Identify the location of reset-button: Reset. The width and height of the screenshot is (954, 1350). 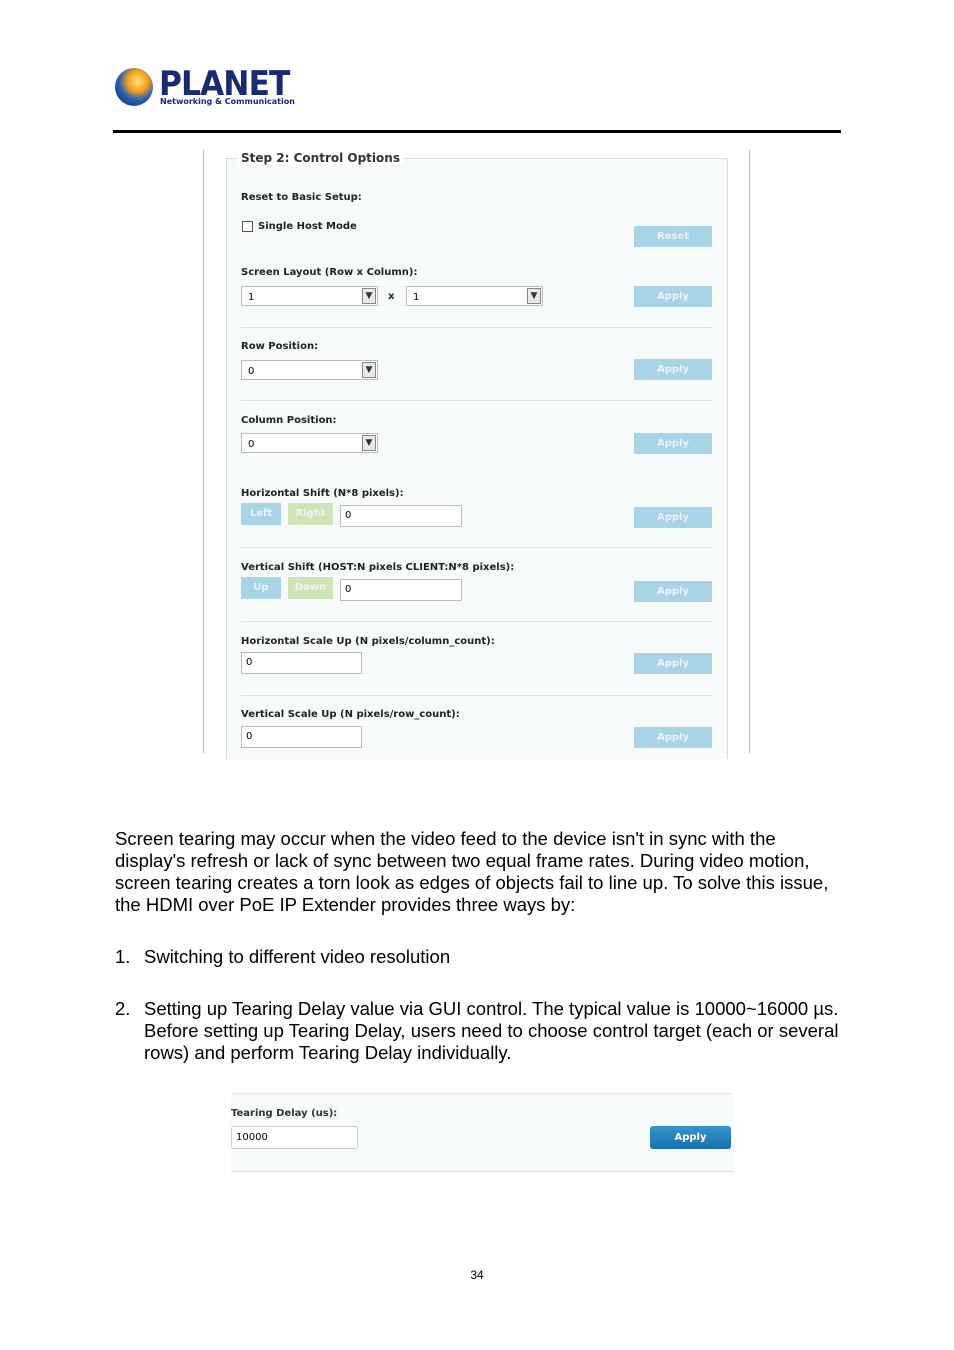
(673, 236).